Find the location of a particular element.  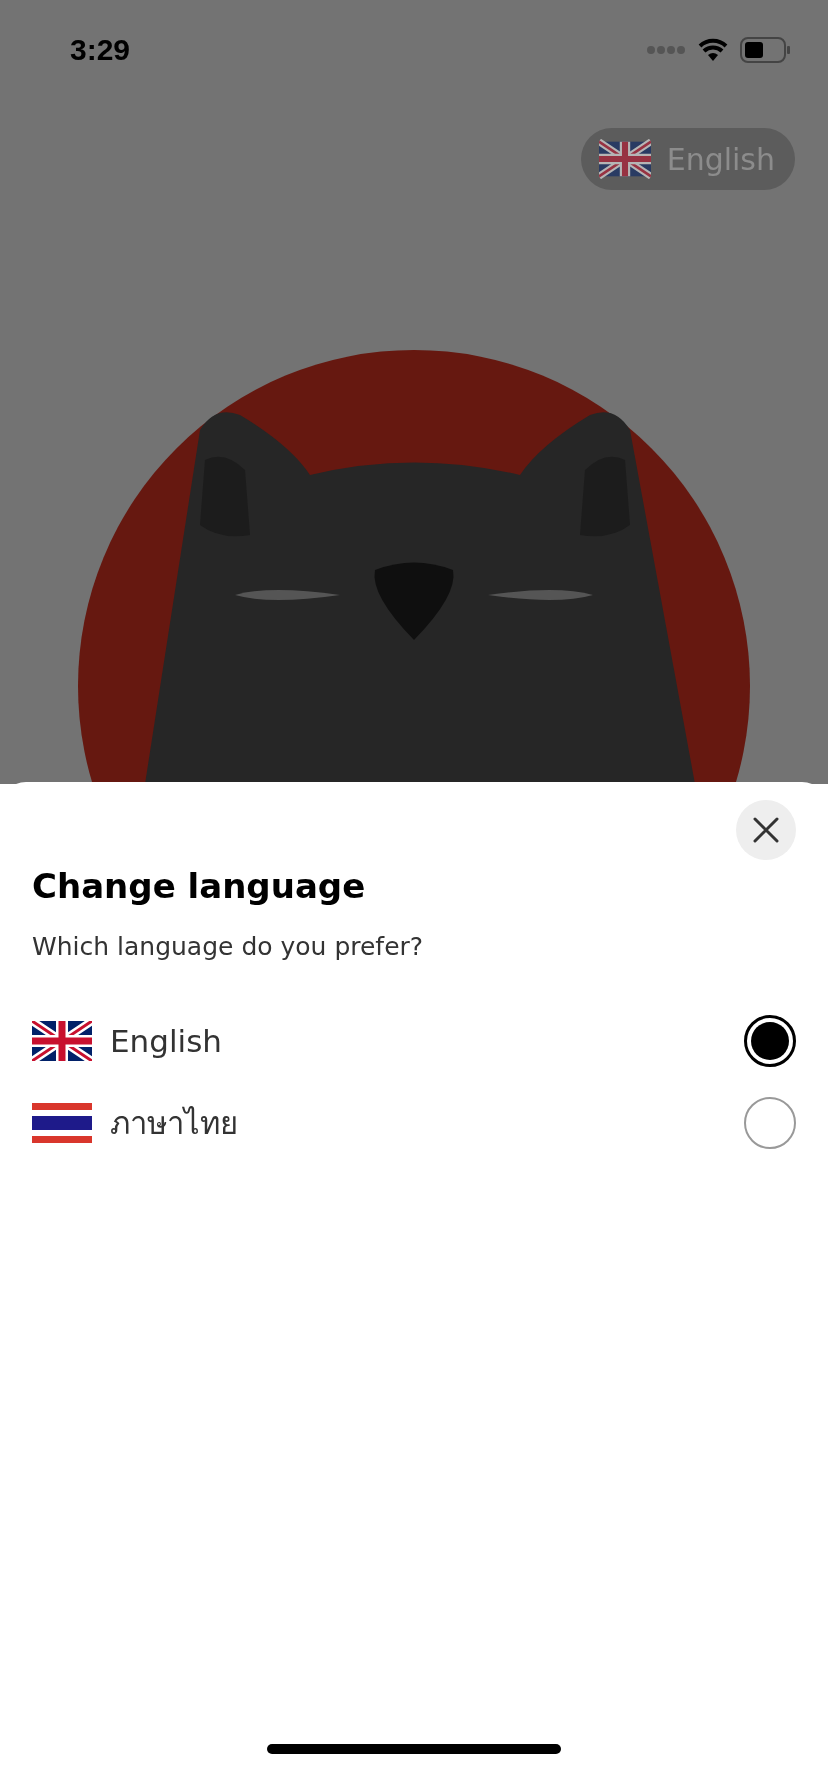

signal-icon is located at coordinates (666, 50).